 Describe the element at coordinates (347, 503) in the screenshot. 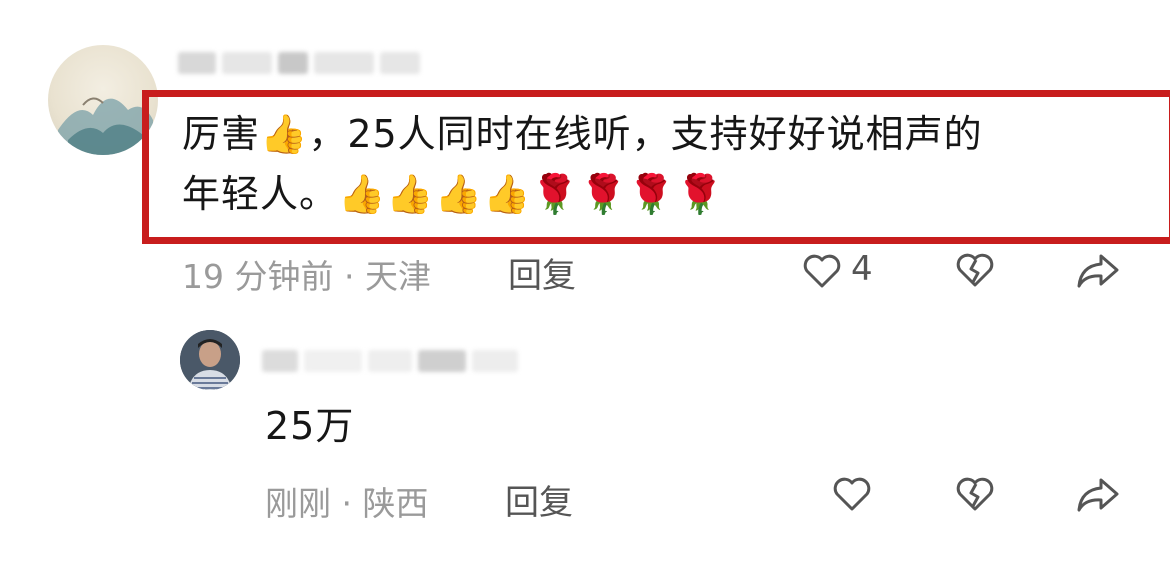

I see `reply-meta: 刚刚 · 陕西` at that location.